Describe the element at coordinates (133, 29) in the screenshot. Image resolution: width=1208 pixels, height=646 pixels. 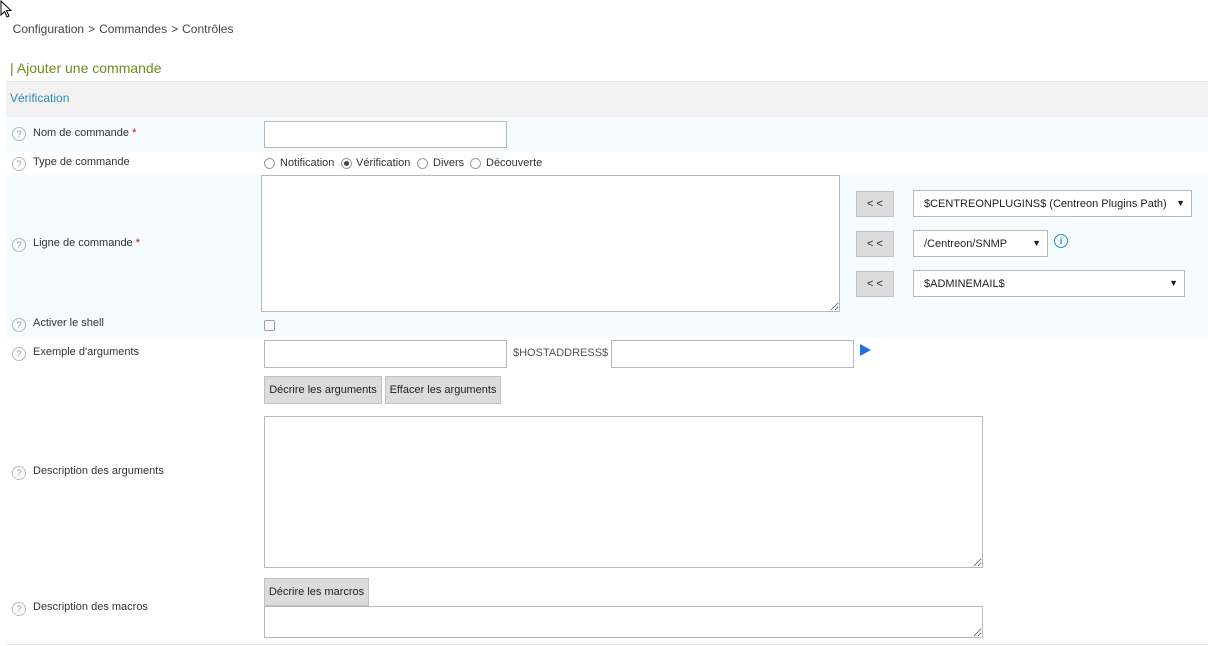
I see `breadcrumb-item-commandes: Commandes` at that location.